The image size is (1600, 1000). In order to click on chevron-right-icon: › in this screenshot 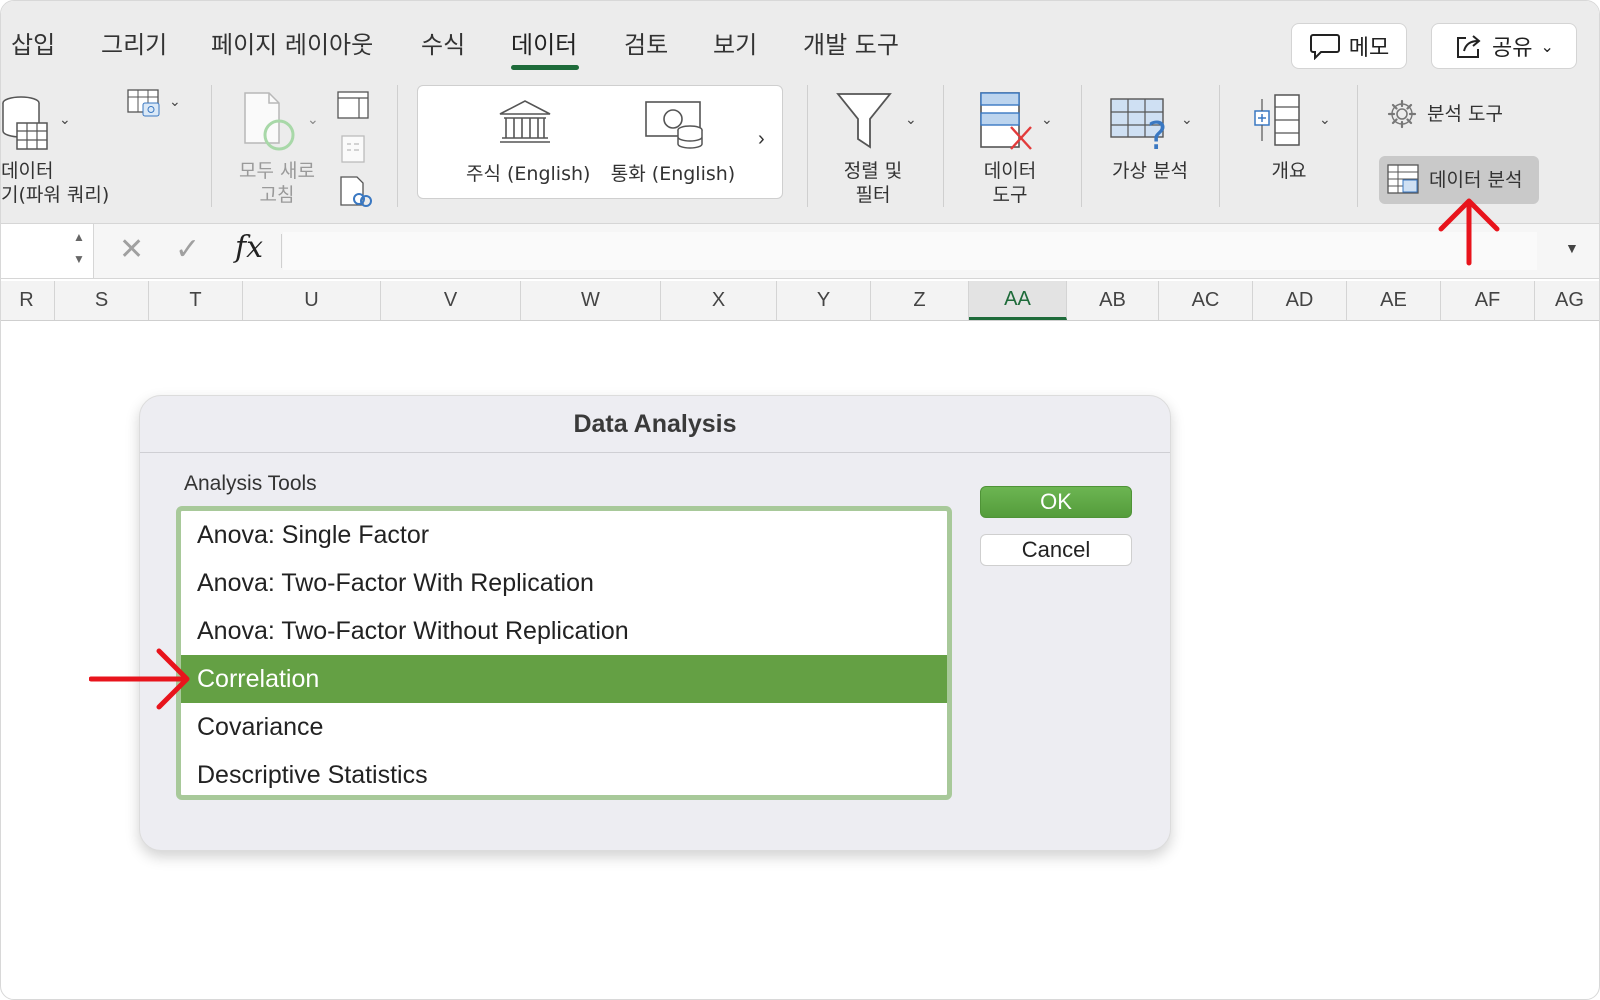, I will do `click(761, 139)`.